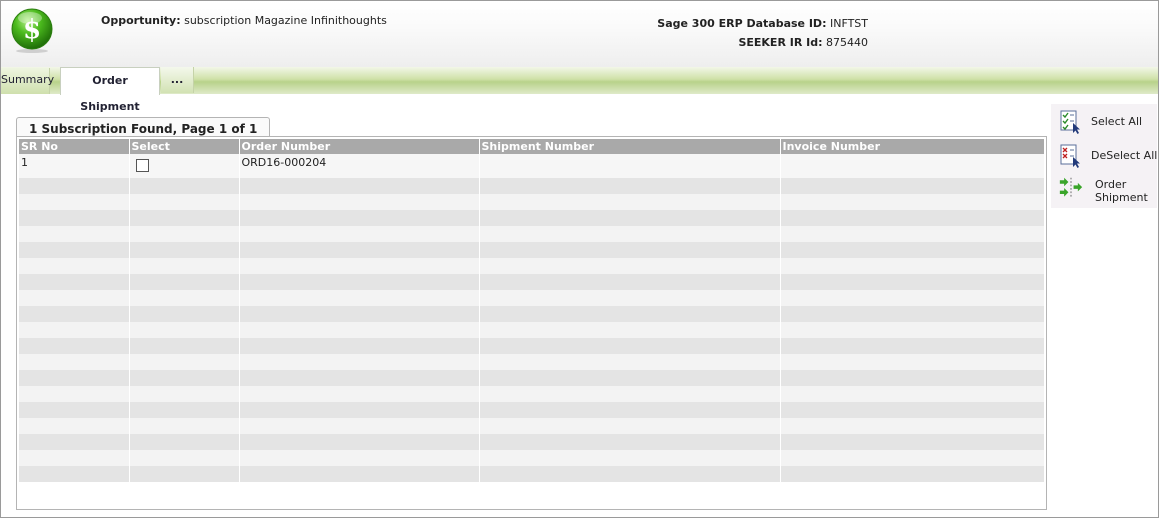 The width and height of the screenshot is (1159, 520). Describe the element at coordinates (630, 166) in the screenshot. I see `cell-shipment-number` at that location.